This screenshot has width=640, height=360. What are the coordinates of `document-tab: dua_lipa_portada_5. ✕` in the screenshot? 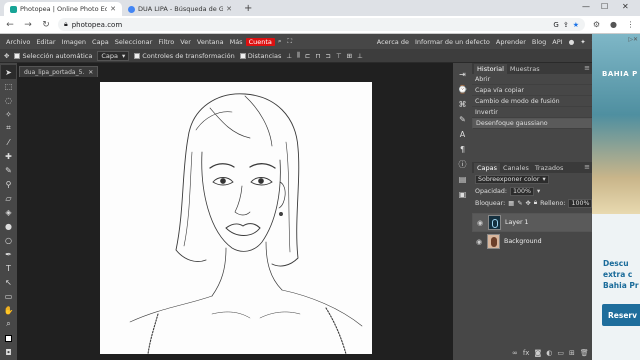 It's located at (59, 71).